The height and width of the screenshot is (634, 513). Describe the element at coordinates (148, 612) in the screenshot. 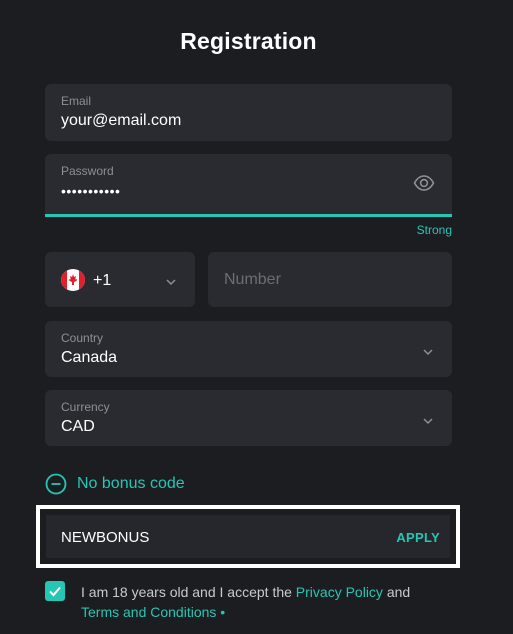

I see `terms-link: Terms and Conditions` at that location.